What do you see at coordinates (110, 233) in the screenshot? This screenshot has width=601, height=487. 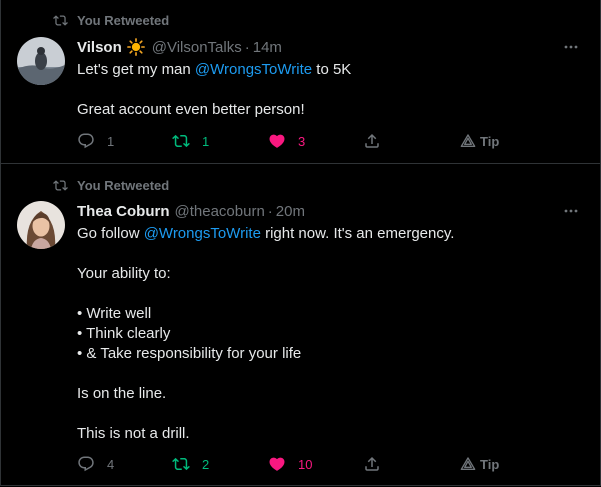 I see `text-segment: Go follow` at bounding box center [110, 233].